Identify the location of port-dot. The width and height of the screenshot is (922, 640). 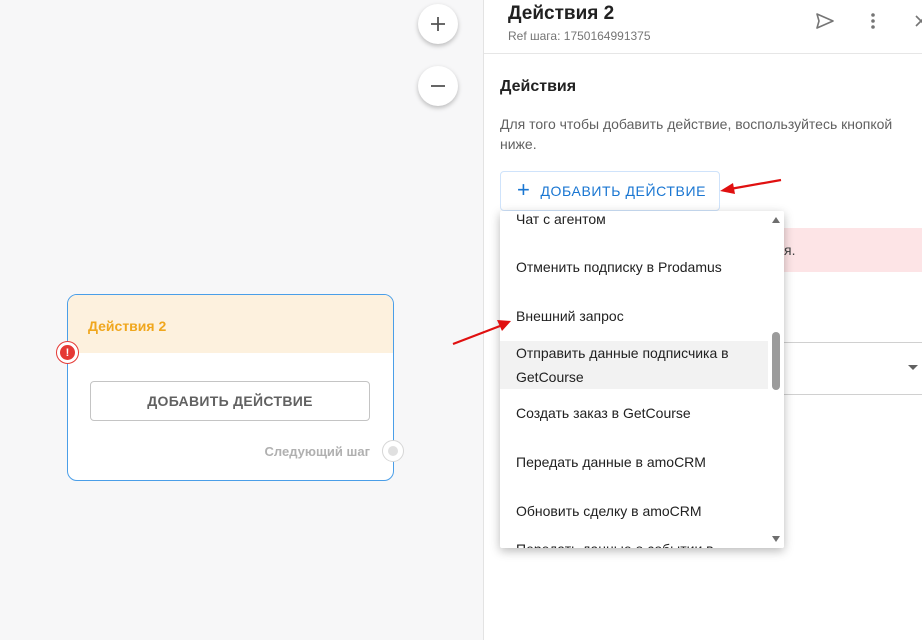
(393, 451).